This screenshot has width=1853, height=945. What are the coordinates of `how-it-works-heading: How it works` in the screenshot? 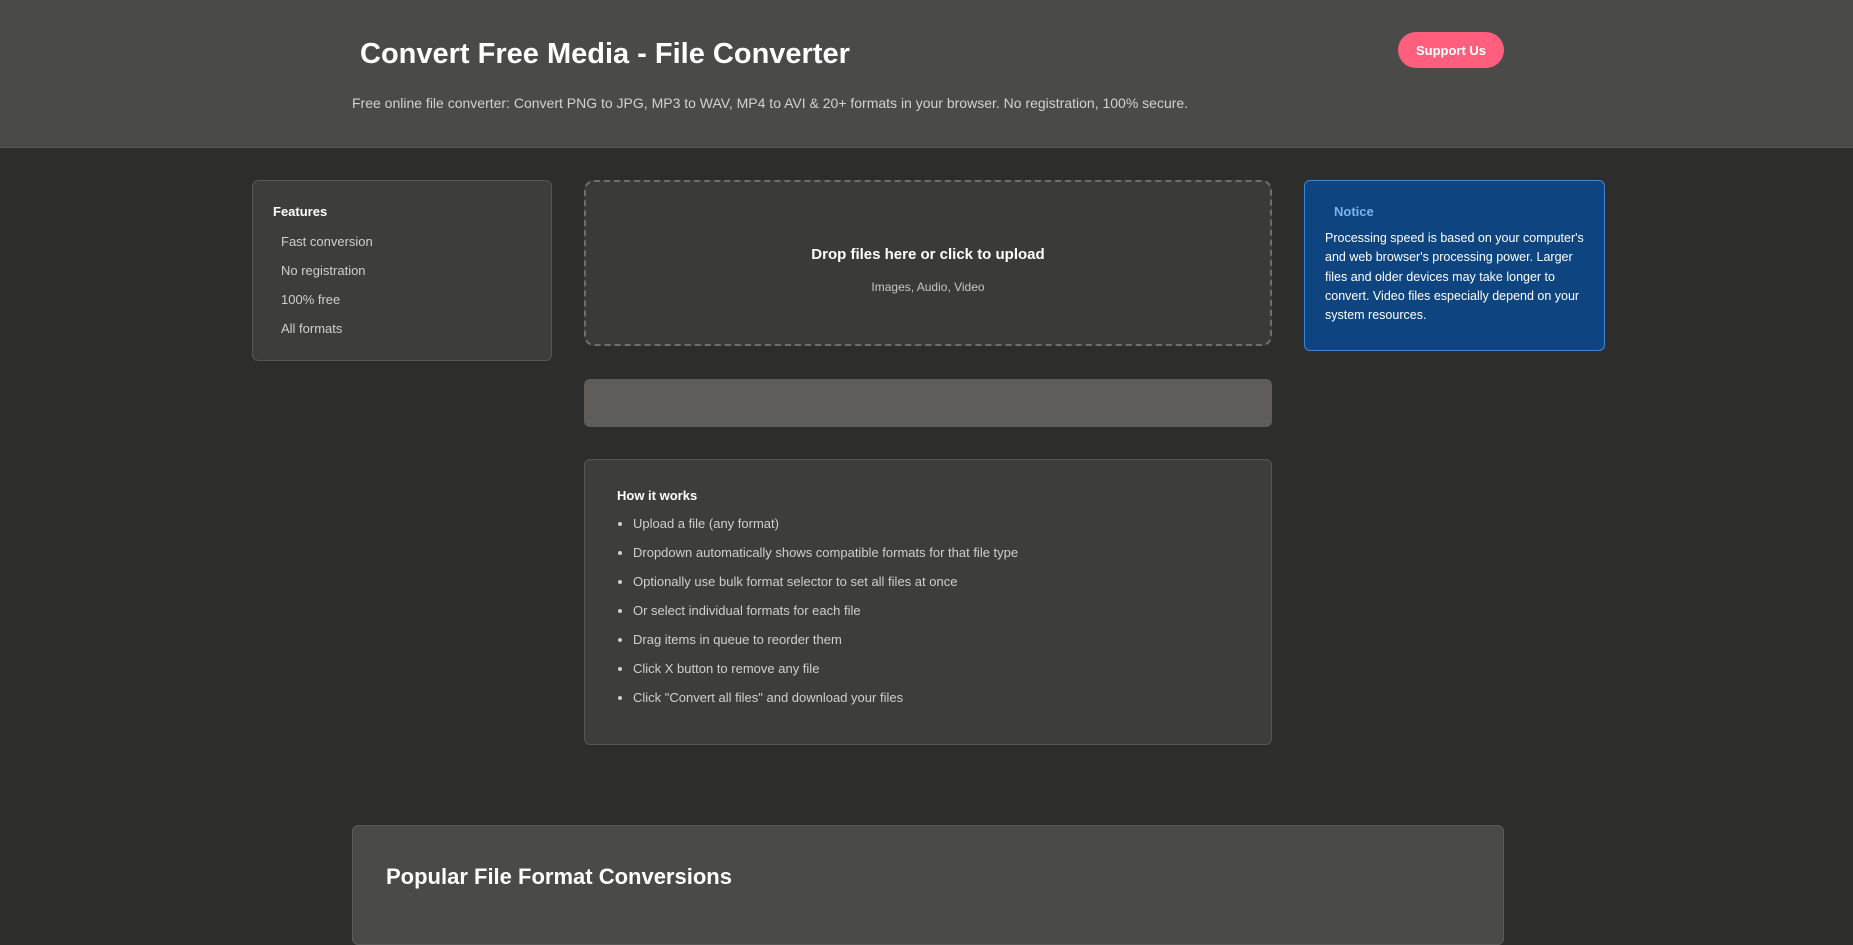 It's located at (657, 495).